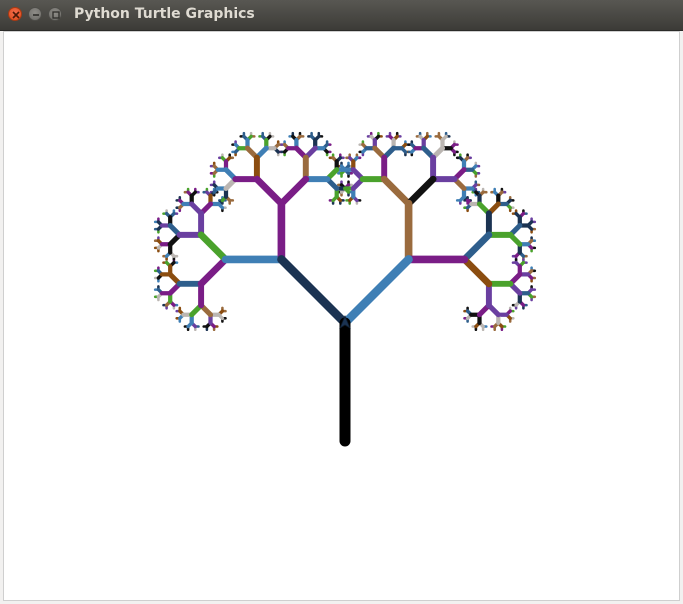 The width and height of the screenshot is (683, 604). I want to click on close-button, so click(15, 14).